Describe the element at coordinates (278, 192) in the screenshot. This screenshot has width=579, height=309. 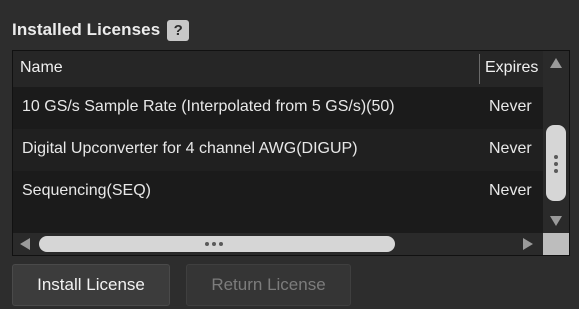
I see `table-row: Sequencing(SEQ) Never` at that location.